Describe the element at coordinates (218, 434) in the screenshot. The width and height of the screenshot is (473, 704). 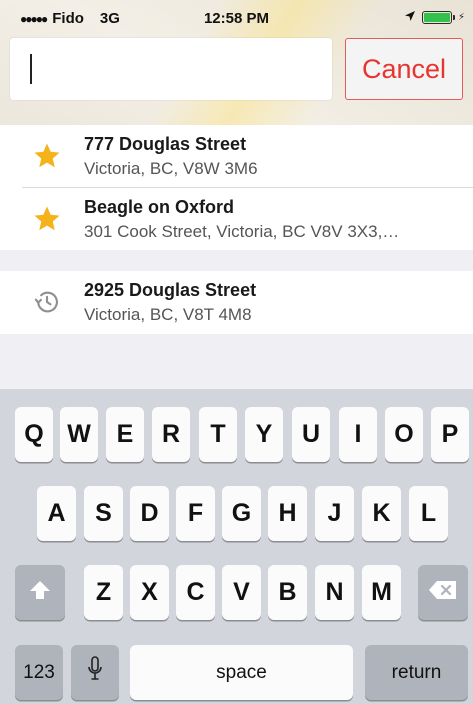
I see `key-t: T` at that location.